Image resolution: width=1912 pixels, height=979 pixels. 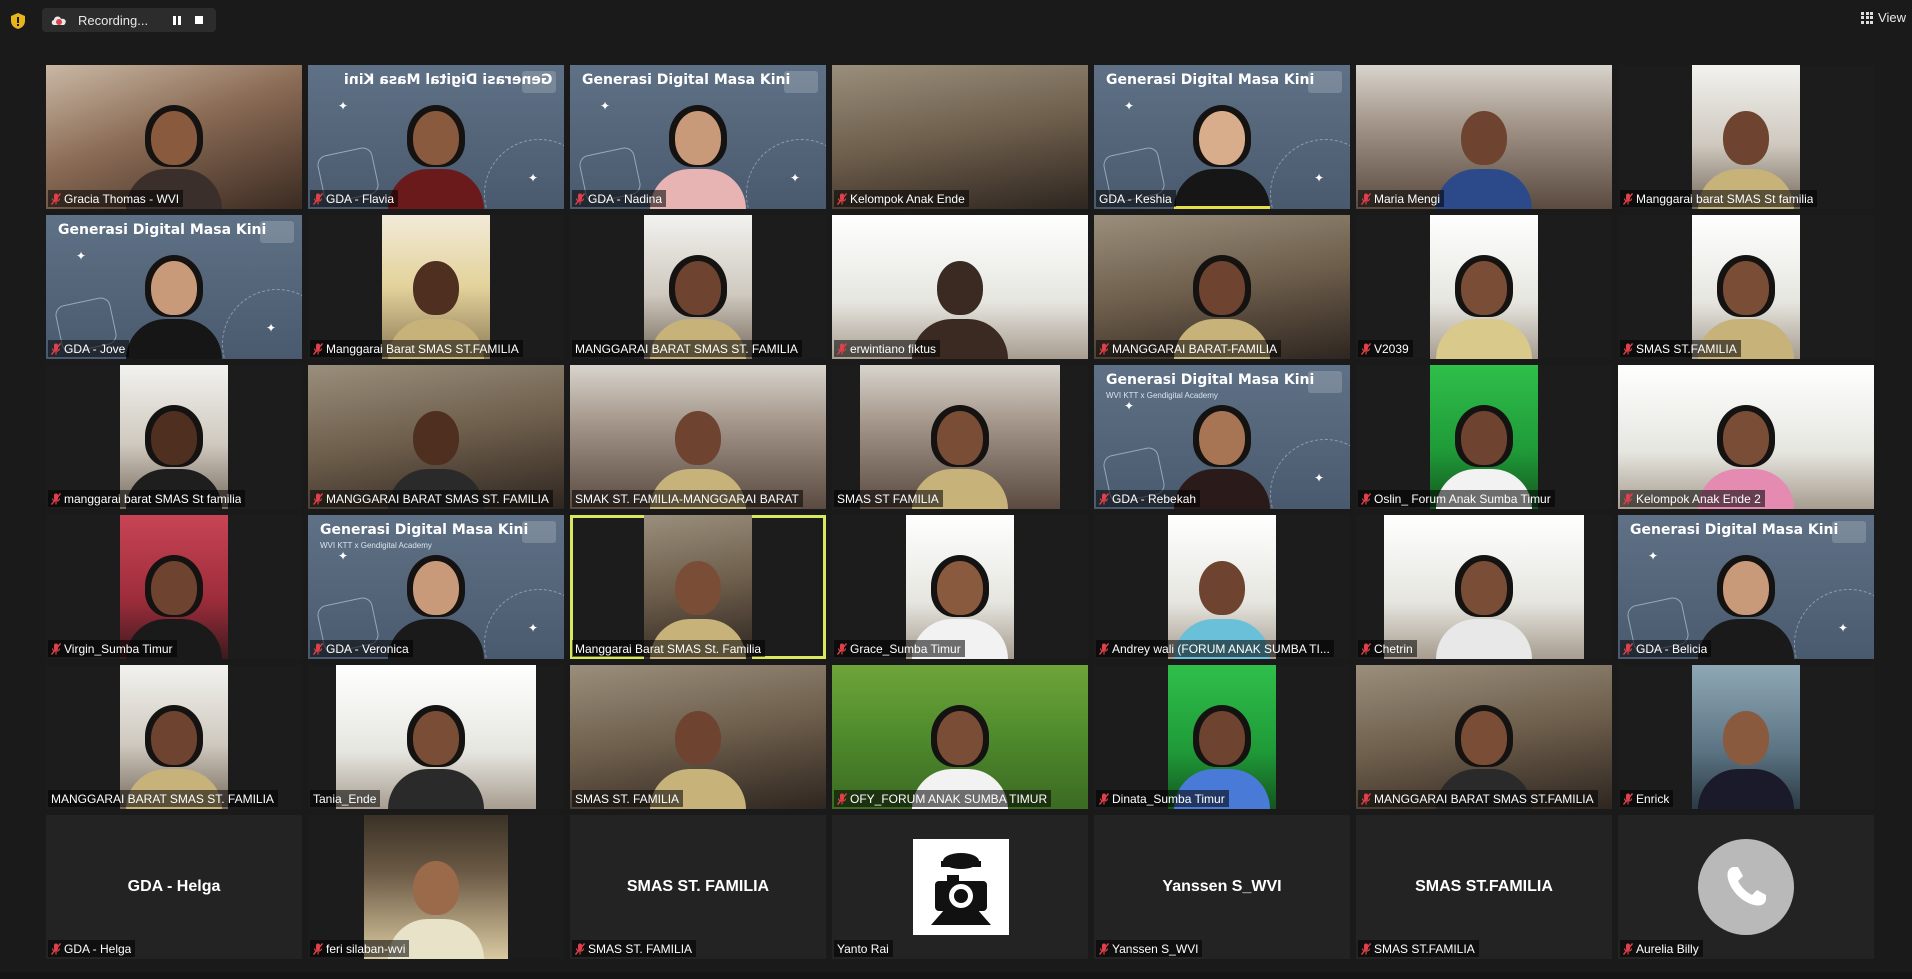 I want to click on participant-name: MANGGARAI BARAT SMAS ST.FAMILIA, so click(x=1484, y=798).